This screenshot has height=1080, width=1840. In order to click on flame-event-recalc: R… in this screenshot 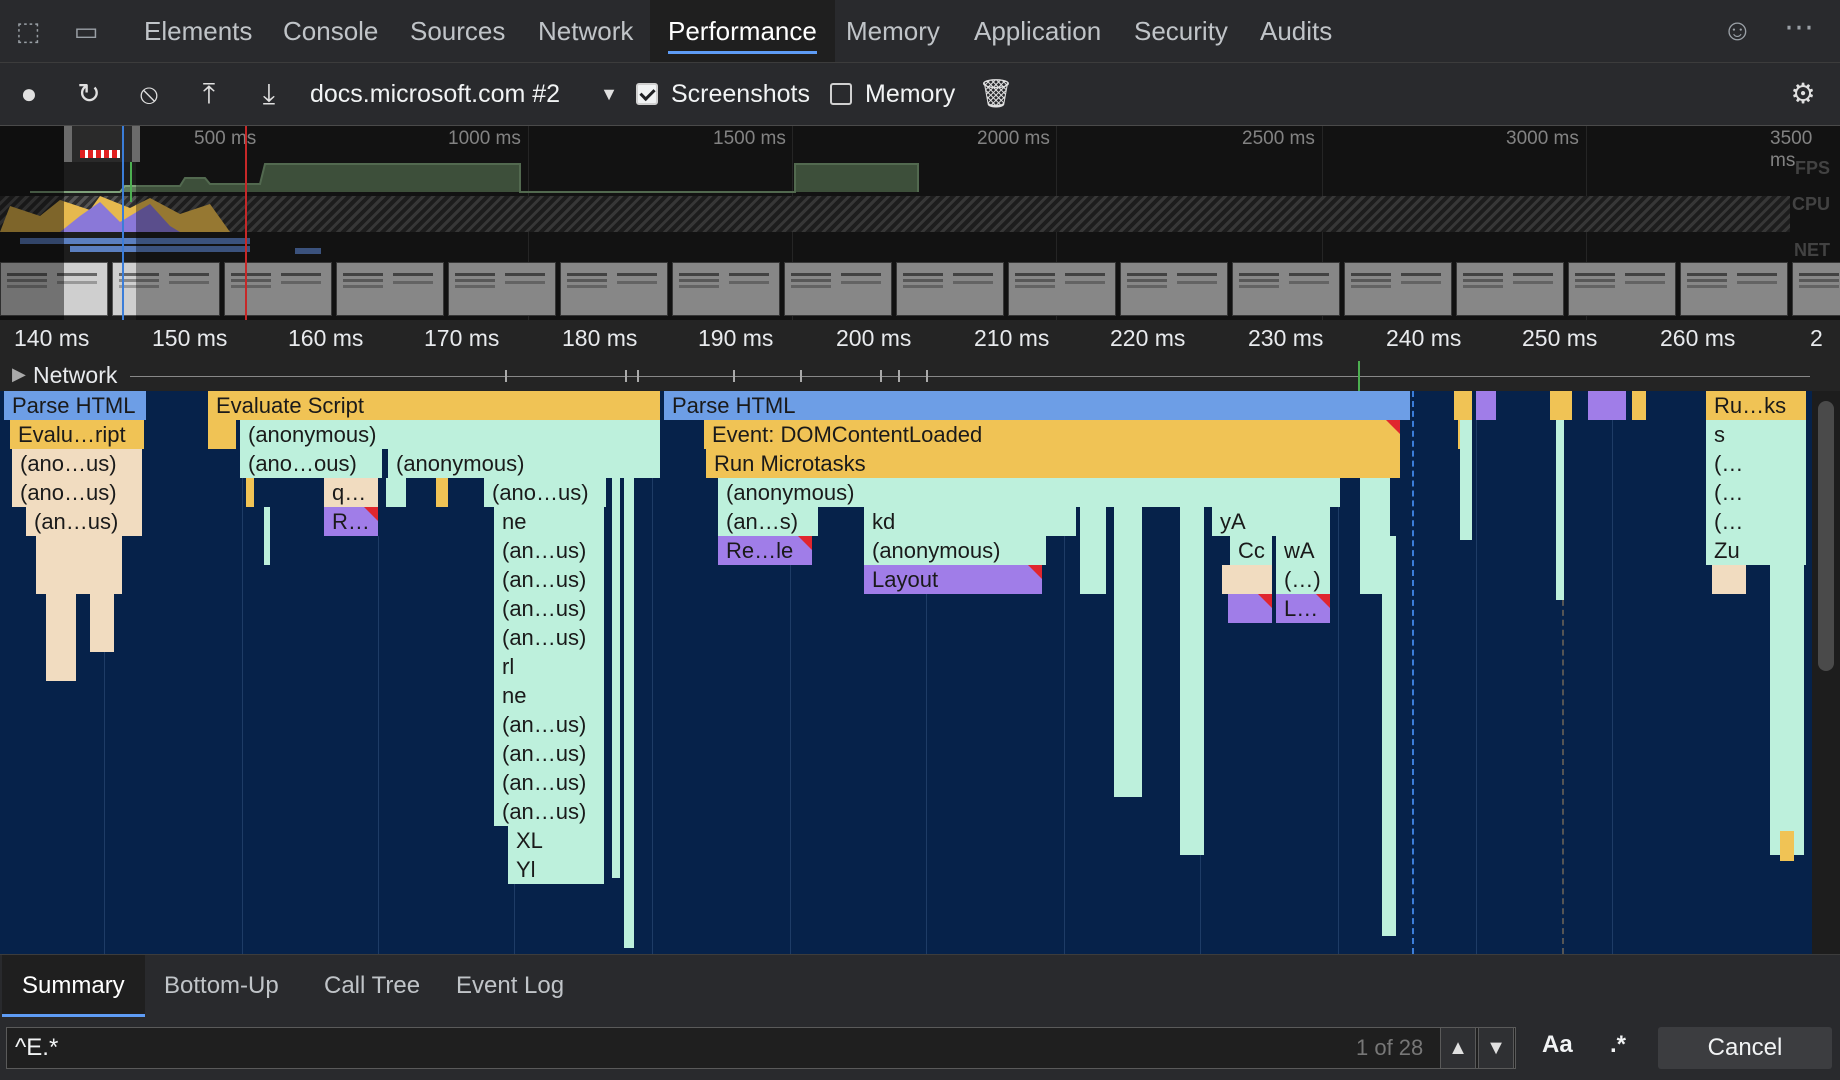, I will do `click(352, 521)`.